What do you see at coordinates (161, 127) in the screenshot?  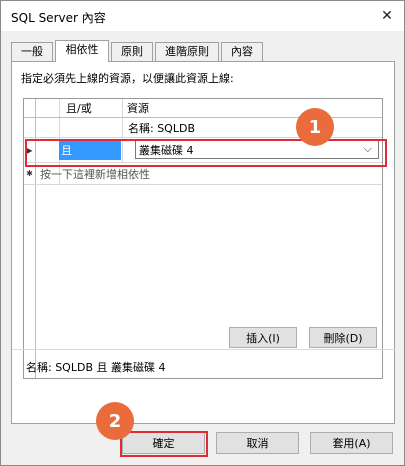 I see `resource-cell: 名稱: SQLDB` at bounding box center [161, 127].